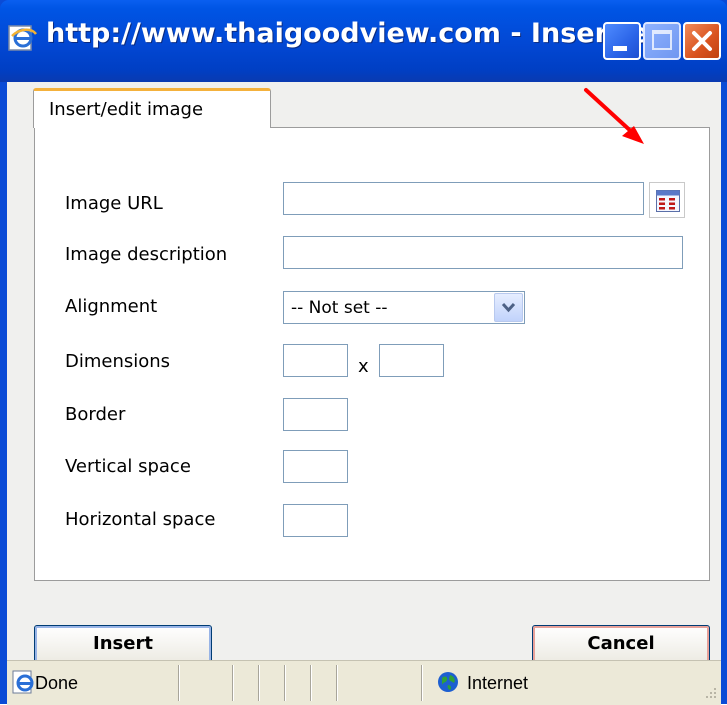 Image resolution: width=727 pixels, height=705 pixels. I want to click on dimensions-separator: x, so click(363, 366).